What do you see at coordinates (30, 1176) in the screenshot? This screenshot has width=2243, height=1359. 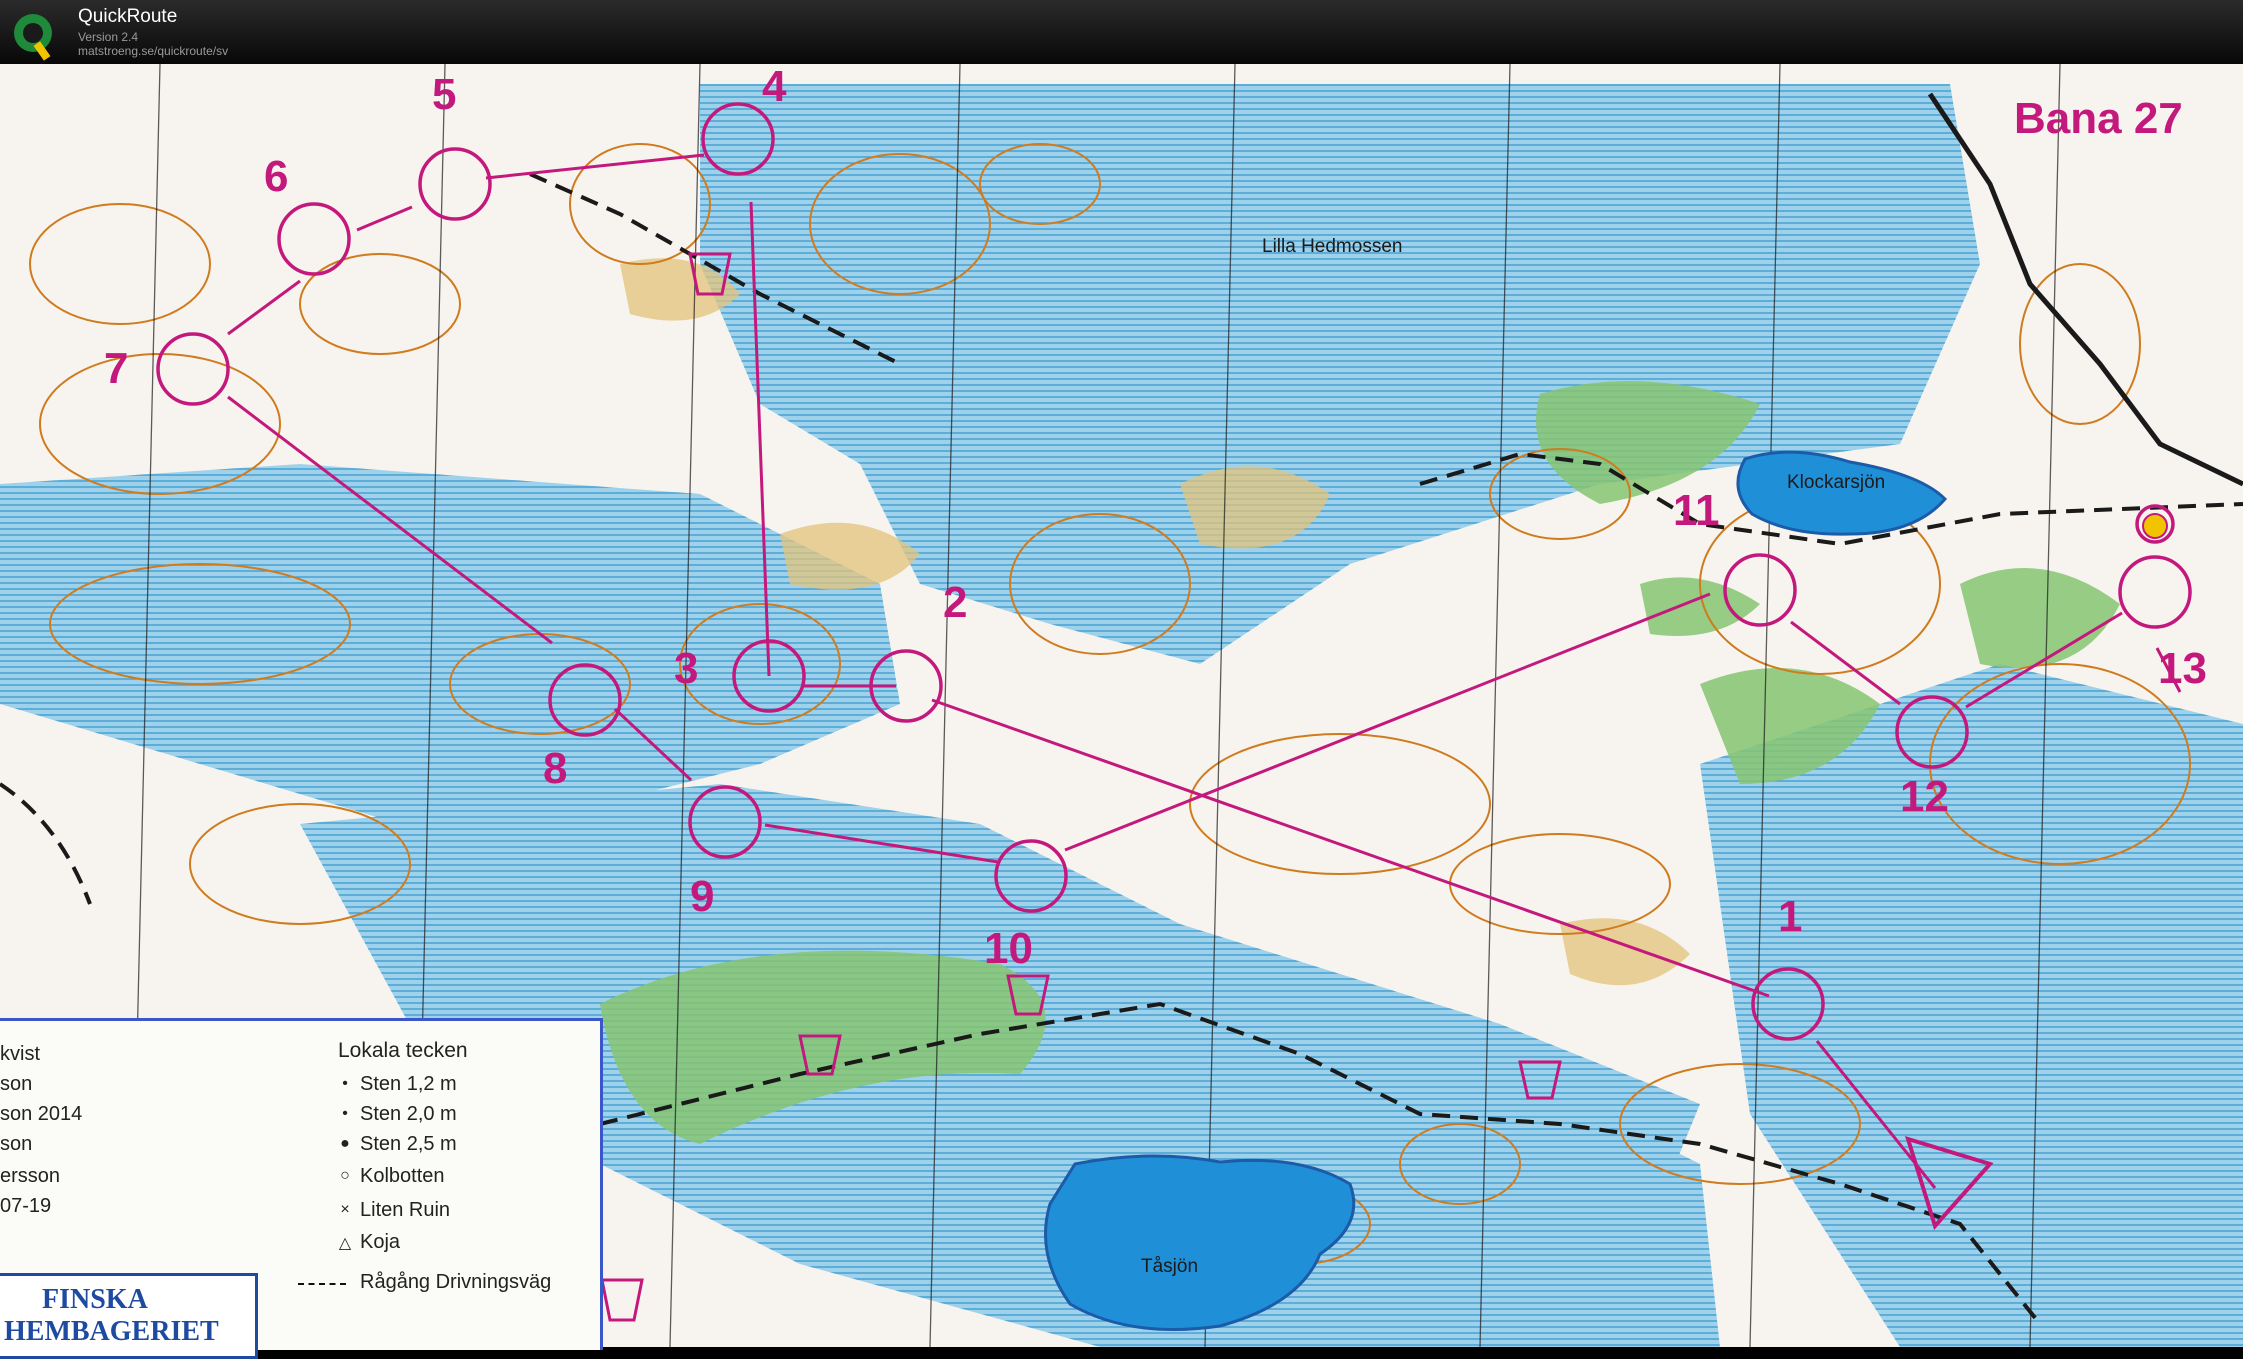 I see `credit-line: ersson` at bounding box center [30, 1176].